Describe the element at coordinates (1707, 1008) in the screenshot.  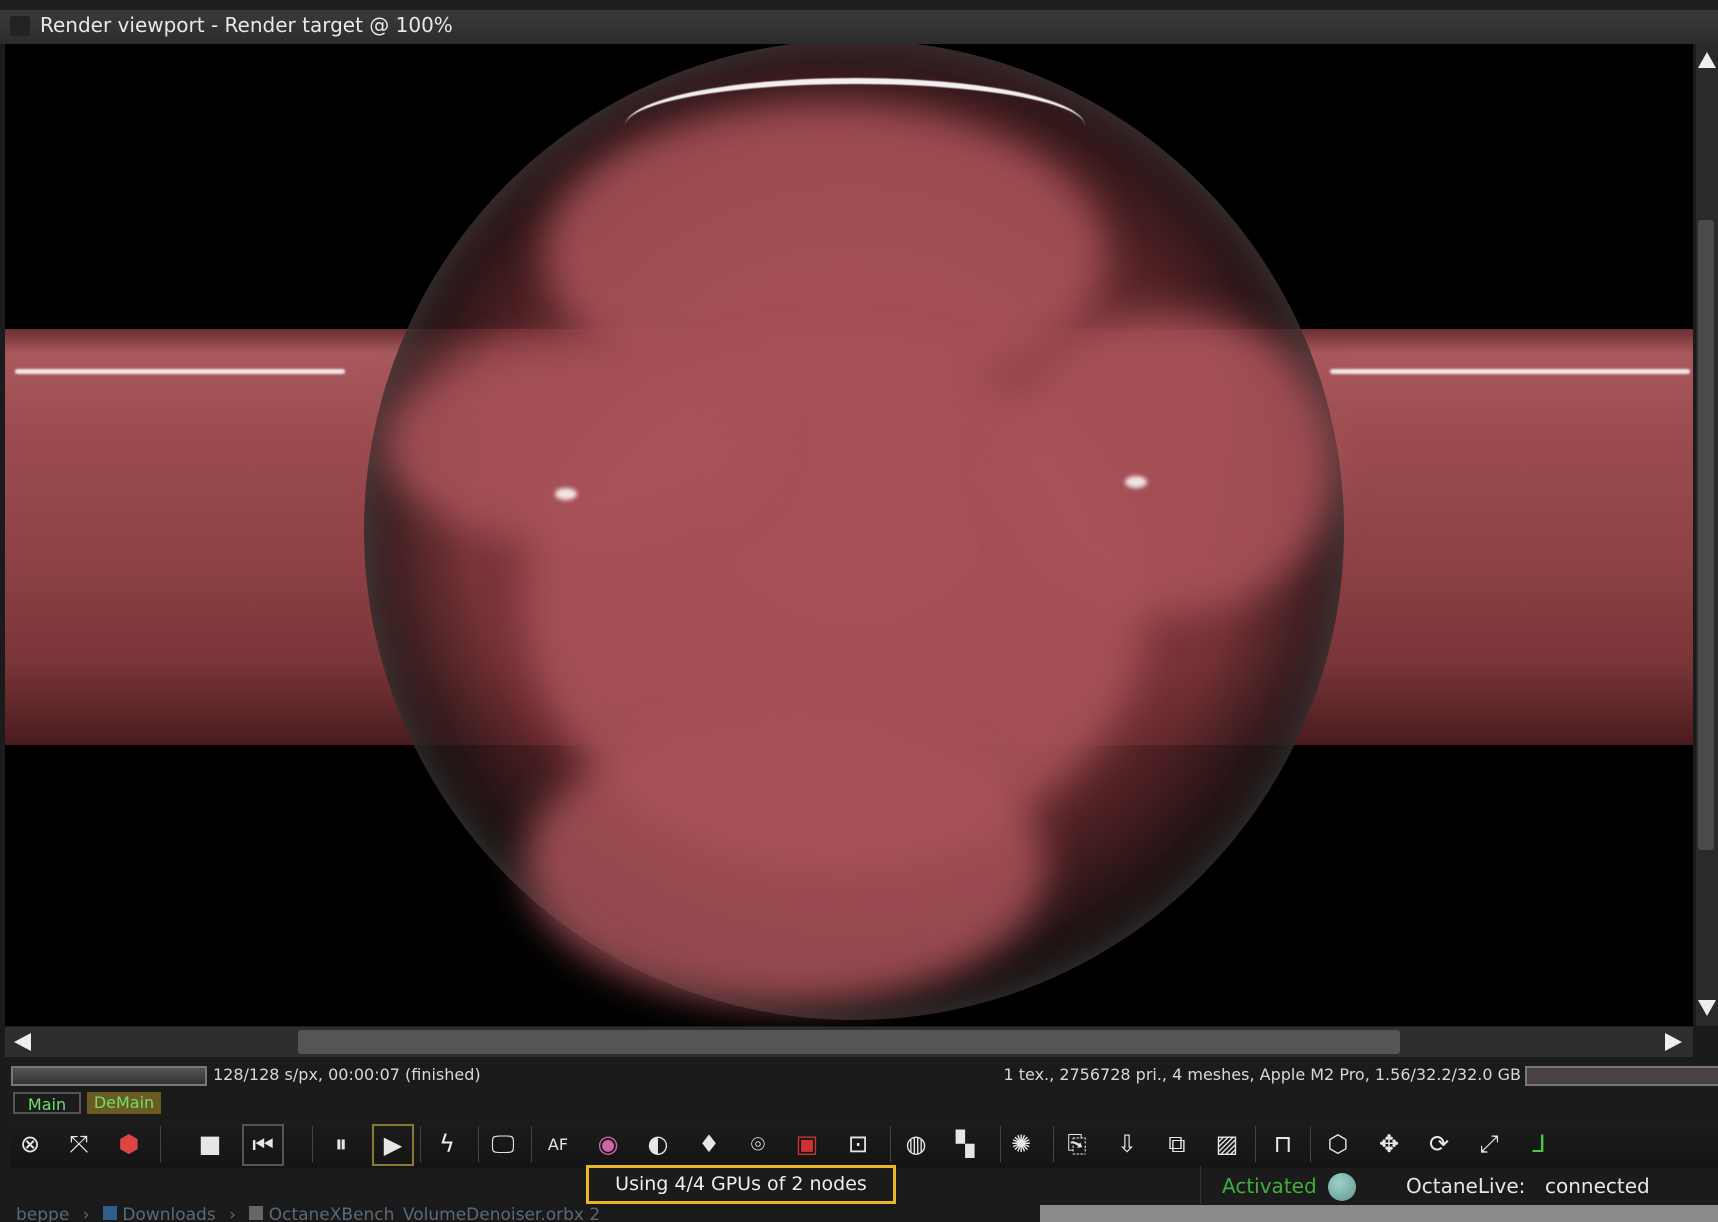
I see `scroll-down-arrow-icon` at that location.